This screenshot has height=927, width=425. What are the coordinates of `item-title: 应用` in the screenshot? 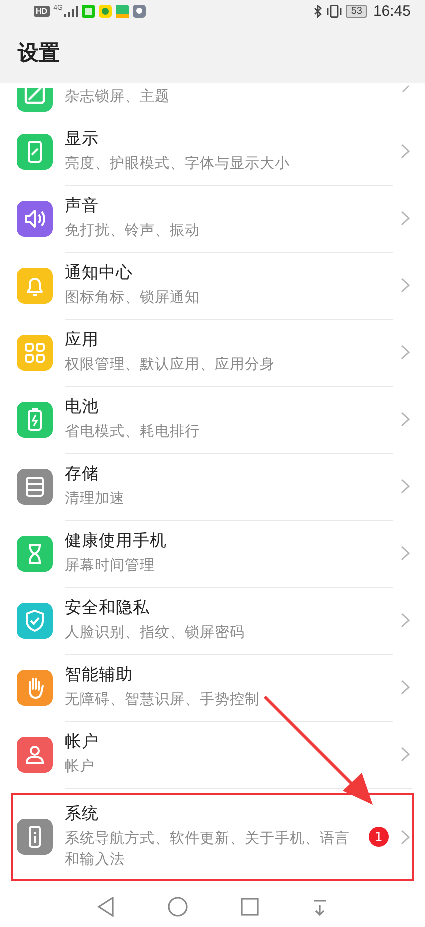 It's located at (82, 340).